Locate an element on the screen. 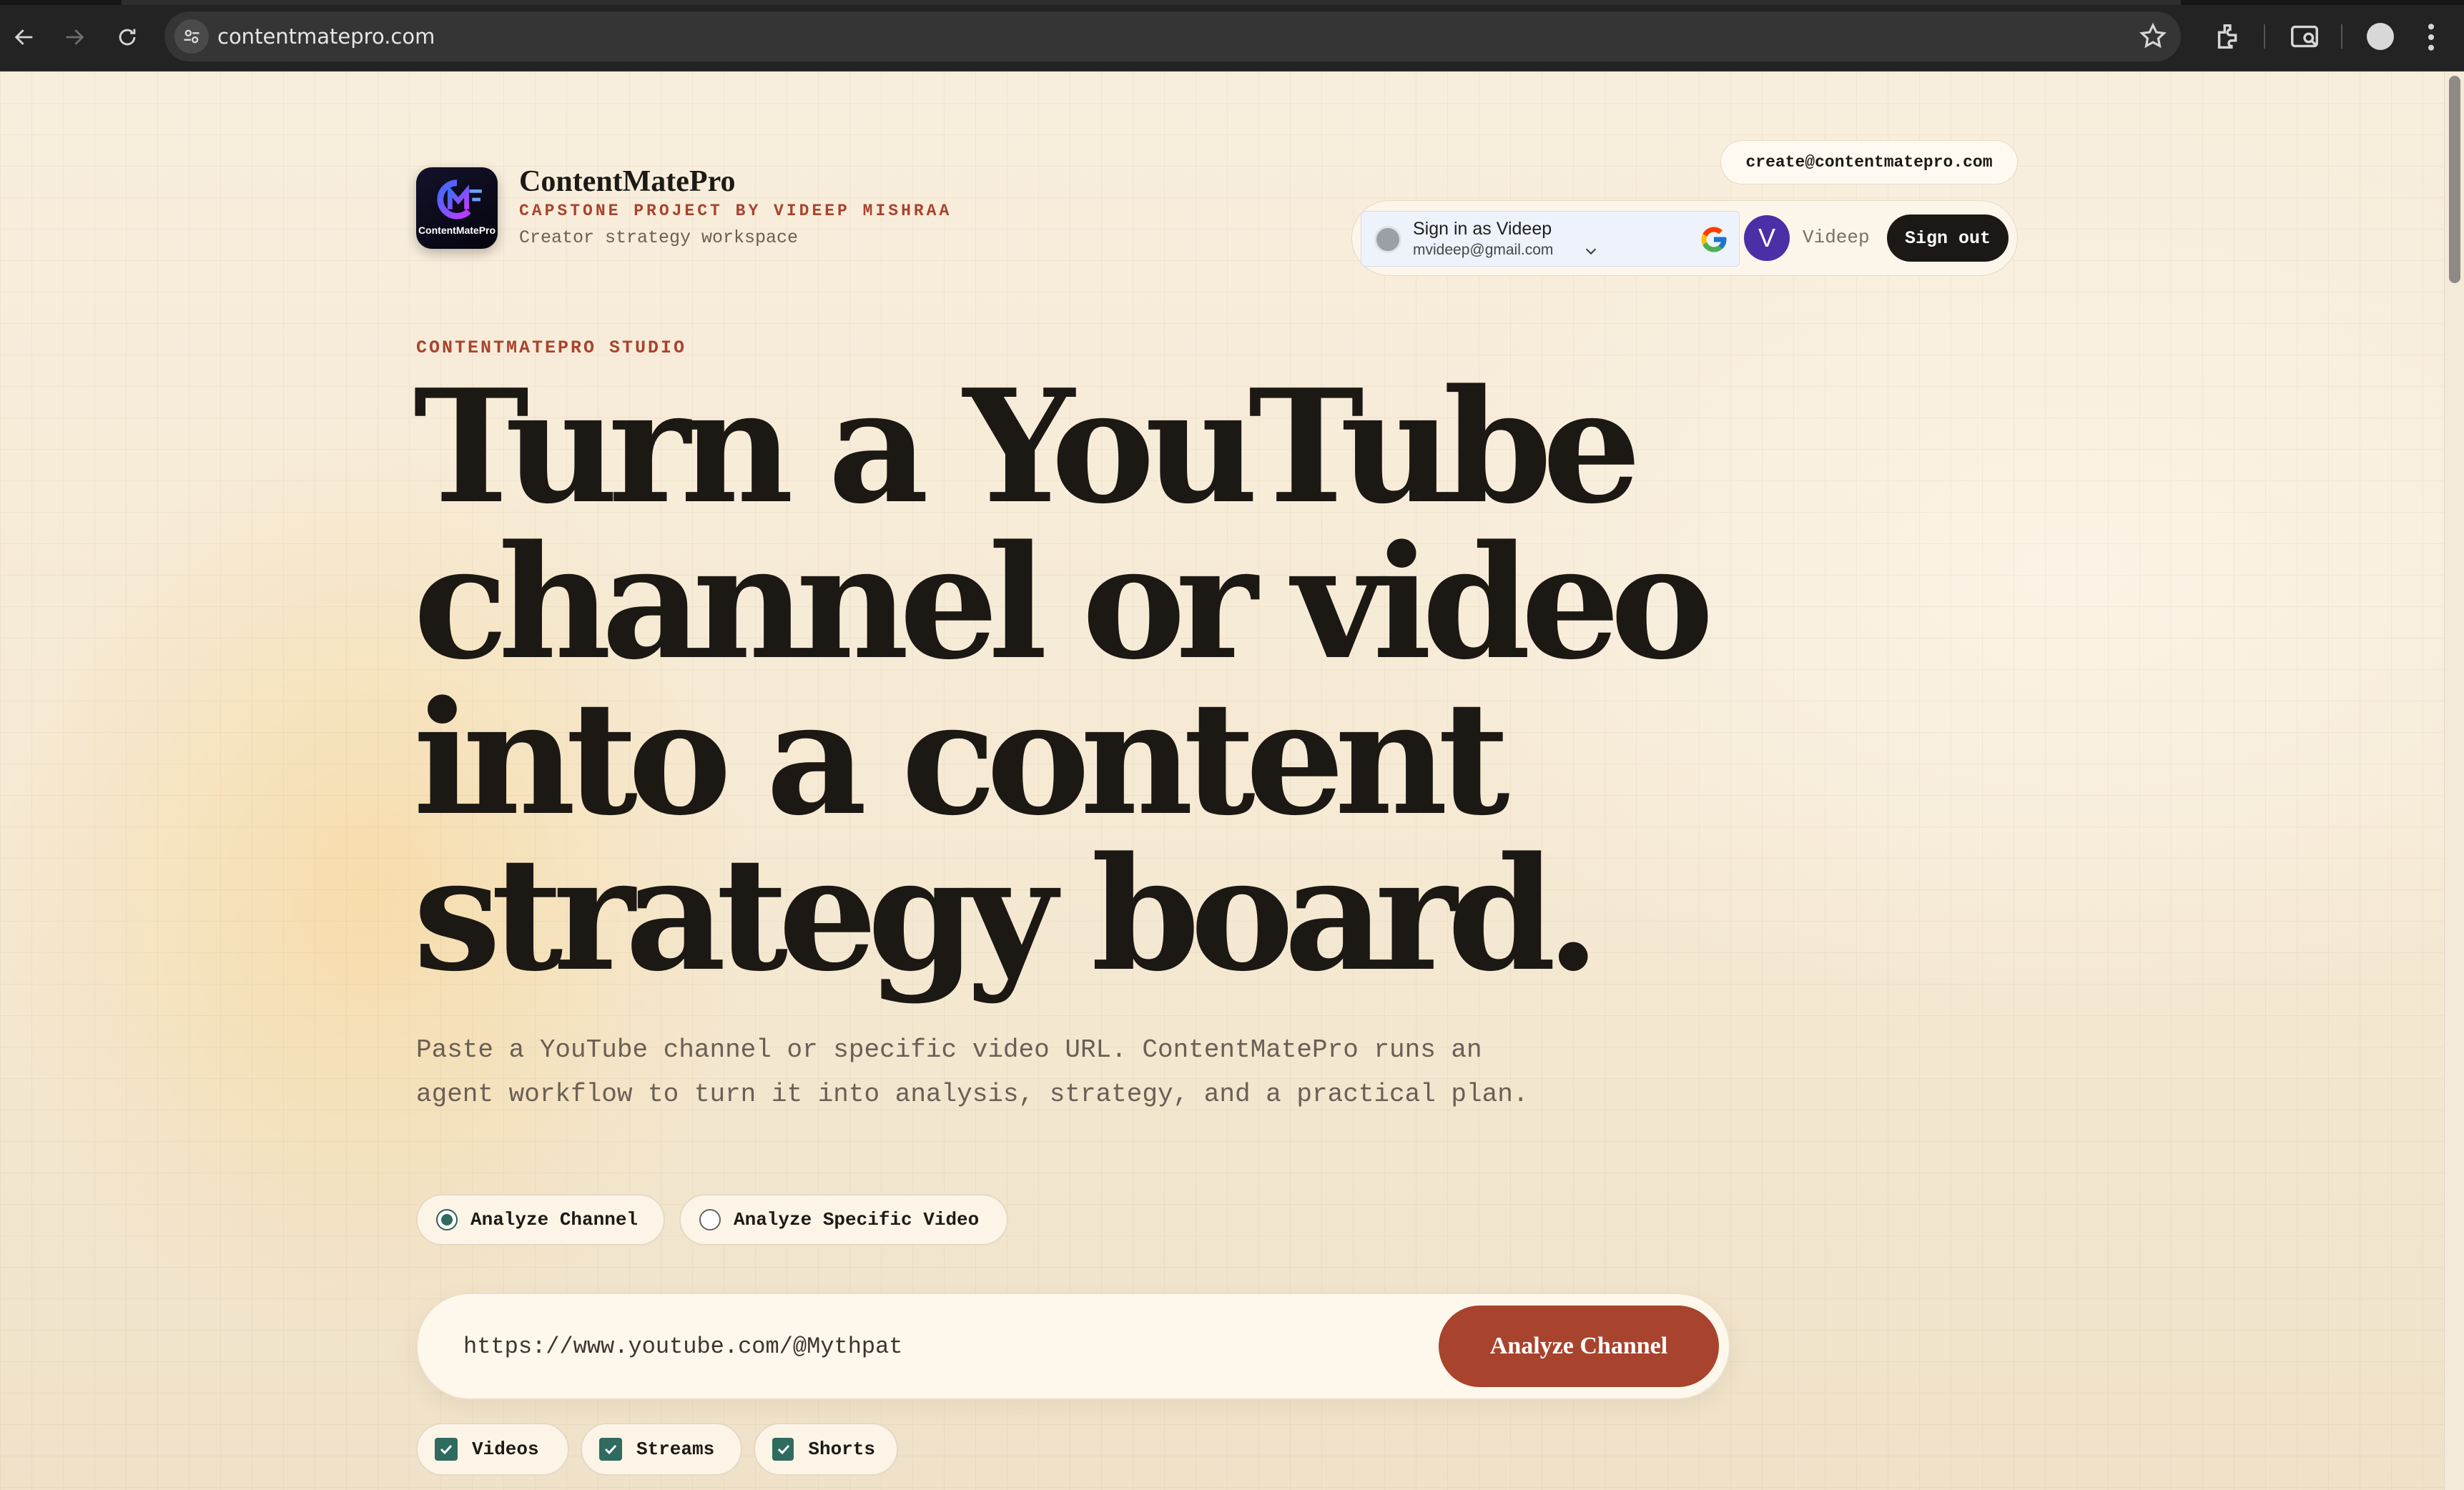  filter-videos: Videos is located at coordinates (493, 1449).